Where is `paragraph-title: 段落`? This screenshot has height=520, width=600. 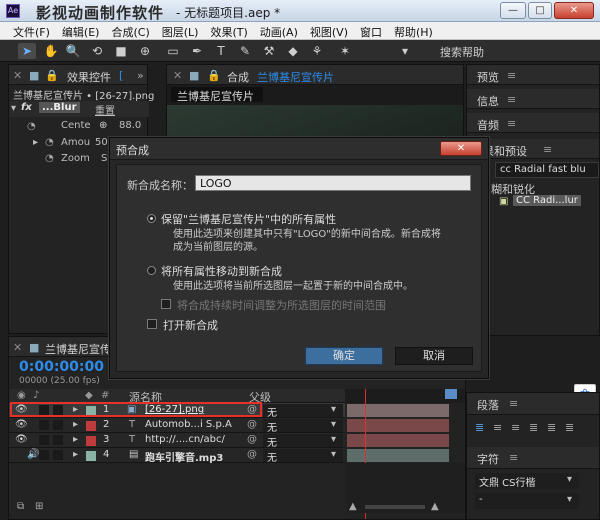
paragraph-title: 段落 is located at coordinates (488, 405).